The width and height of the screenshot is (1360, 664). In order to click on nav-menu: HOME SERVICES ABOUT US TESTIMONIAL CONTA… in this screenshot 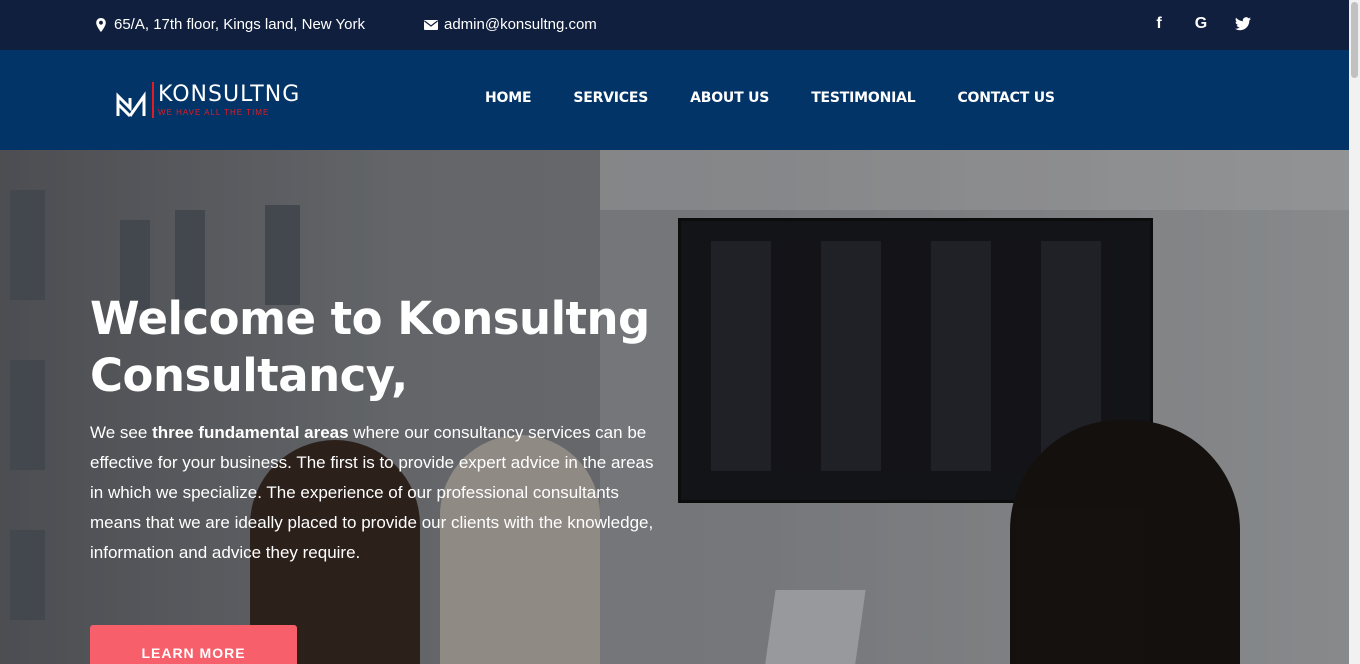, I will do `click(791, 98)`.